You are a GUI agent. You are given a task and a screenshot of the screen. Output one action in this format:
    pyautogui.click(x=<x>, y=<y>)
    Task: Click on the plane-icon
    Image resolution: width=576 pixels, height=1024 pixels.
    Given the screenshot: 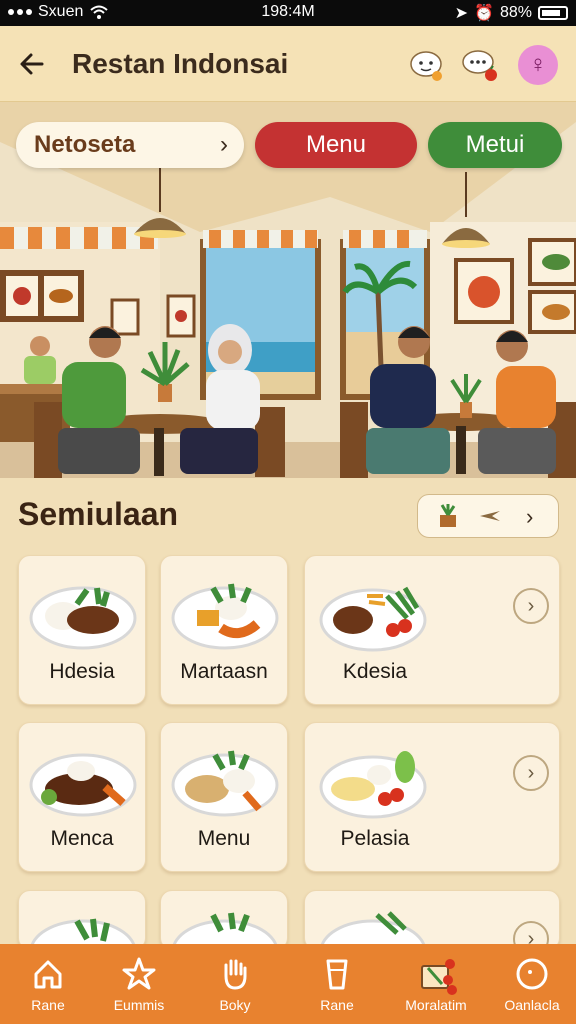 What is the action you would take?
    pyautogui.click(x=490, y=518)
    